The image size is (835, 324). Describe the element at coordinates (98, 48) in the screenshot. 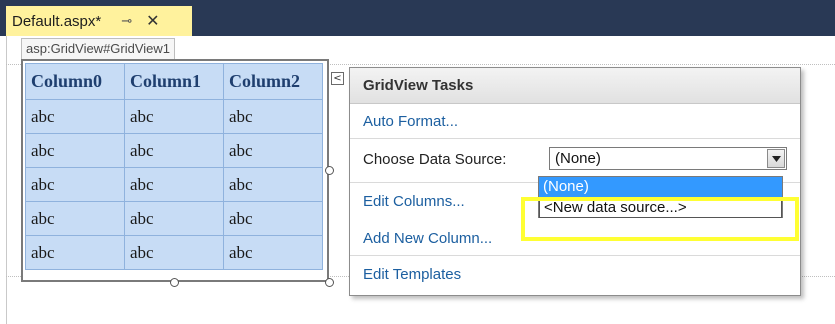

I see `control-tag-label: asp:GridView#GridView1` at that location.